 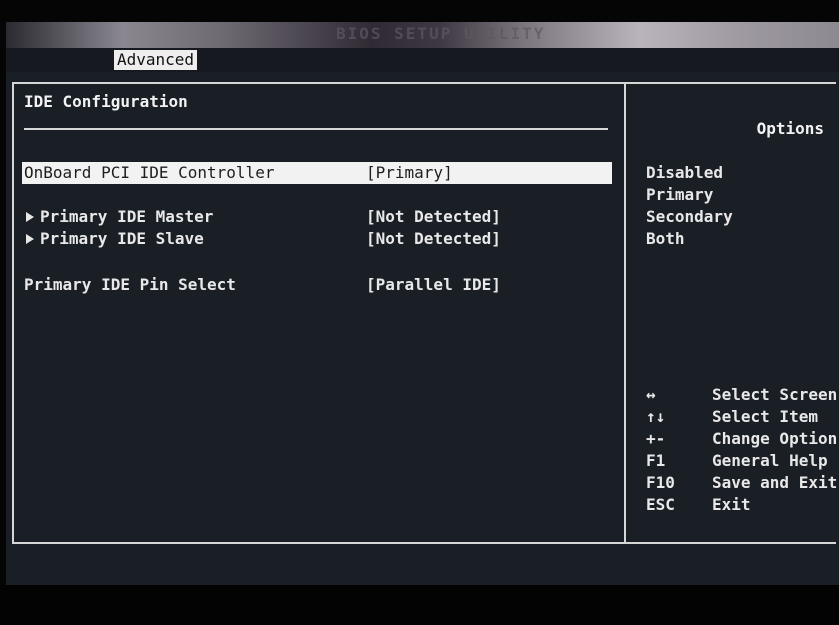 I want to click on help-save-exit: F10 Save and Exit, so click(x=741, y=483).